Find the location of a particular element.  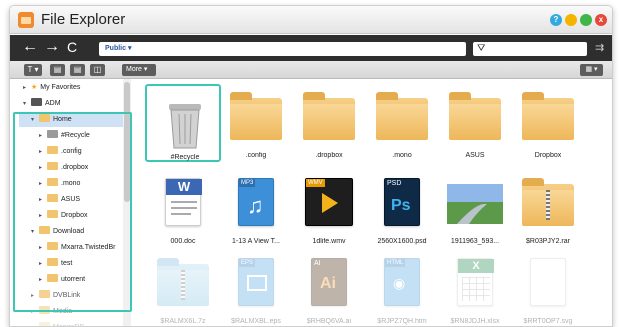

sidebar-item-dropbox: ▸ Dropbox is located at coordinates (63, 216).